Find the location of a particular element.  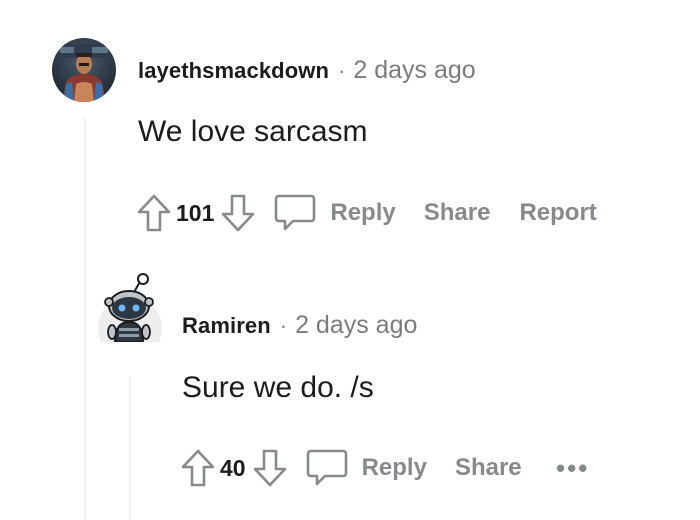

username: Ramiren is located at coordinates (226, 326).